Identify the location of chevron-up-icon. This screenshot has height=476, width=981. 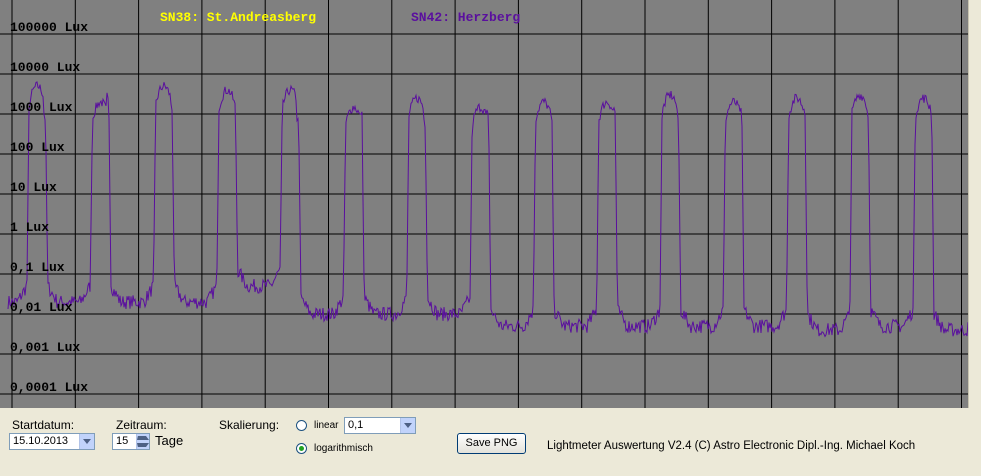
(143, 437).